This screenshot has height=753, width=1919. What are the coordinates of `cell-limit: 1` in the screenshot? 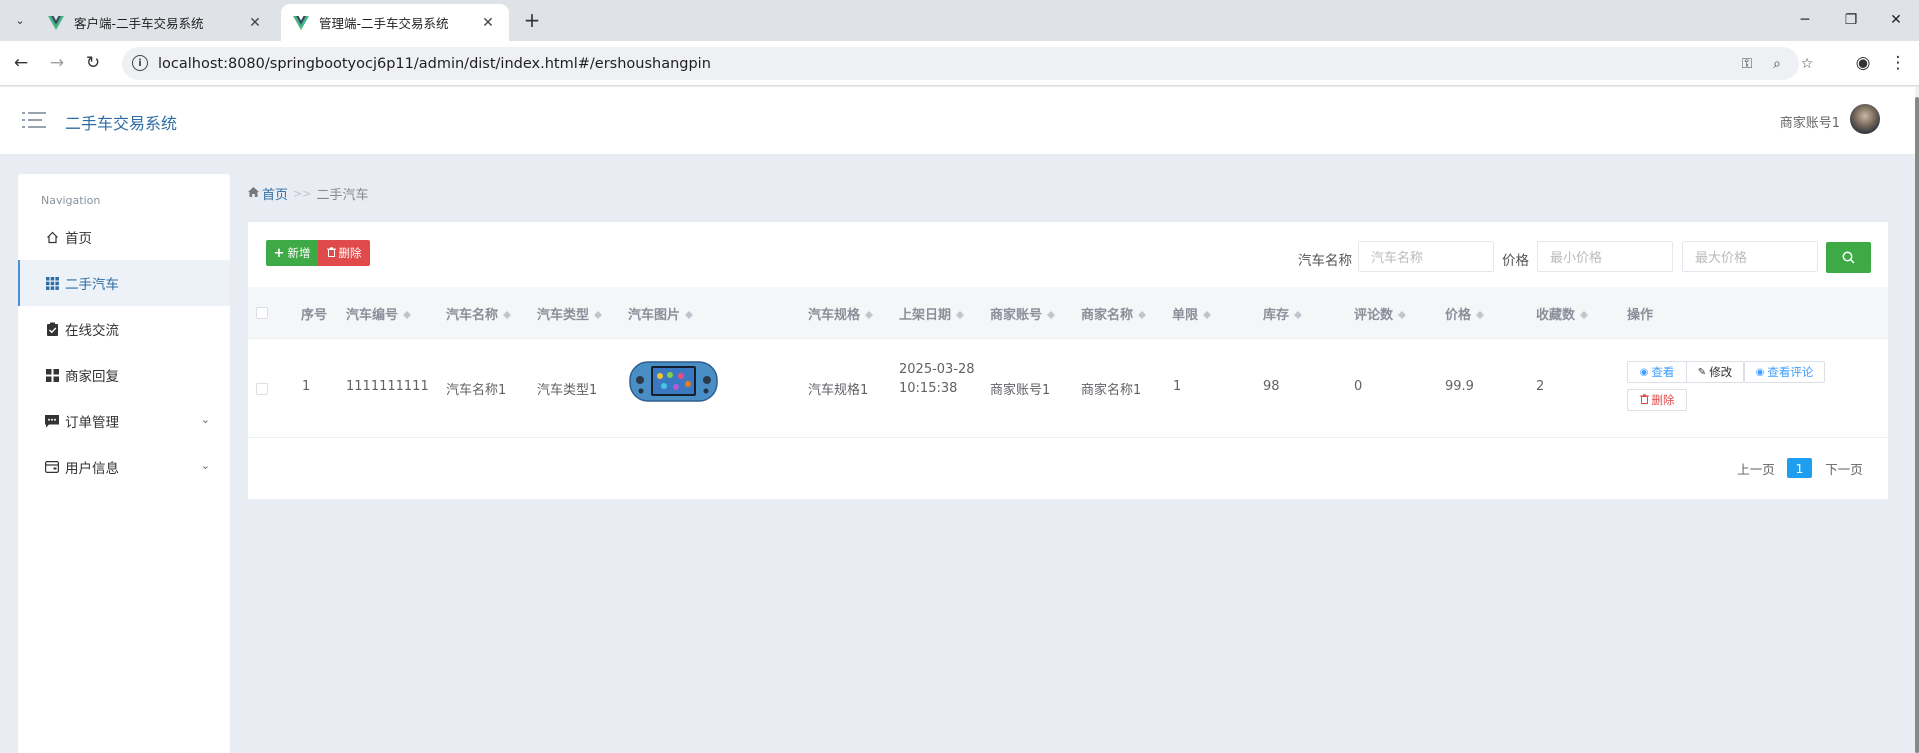 It's located at (1177, 386).